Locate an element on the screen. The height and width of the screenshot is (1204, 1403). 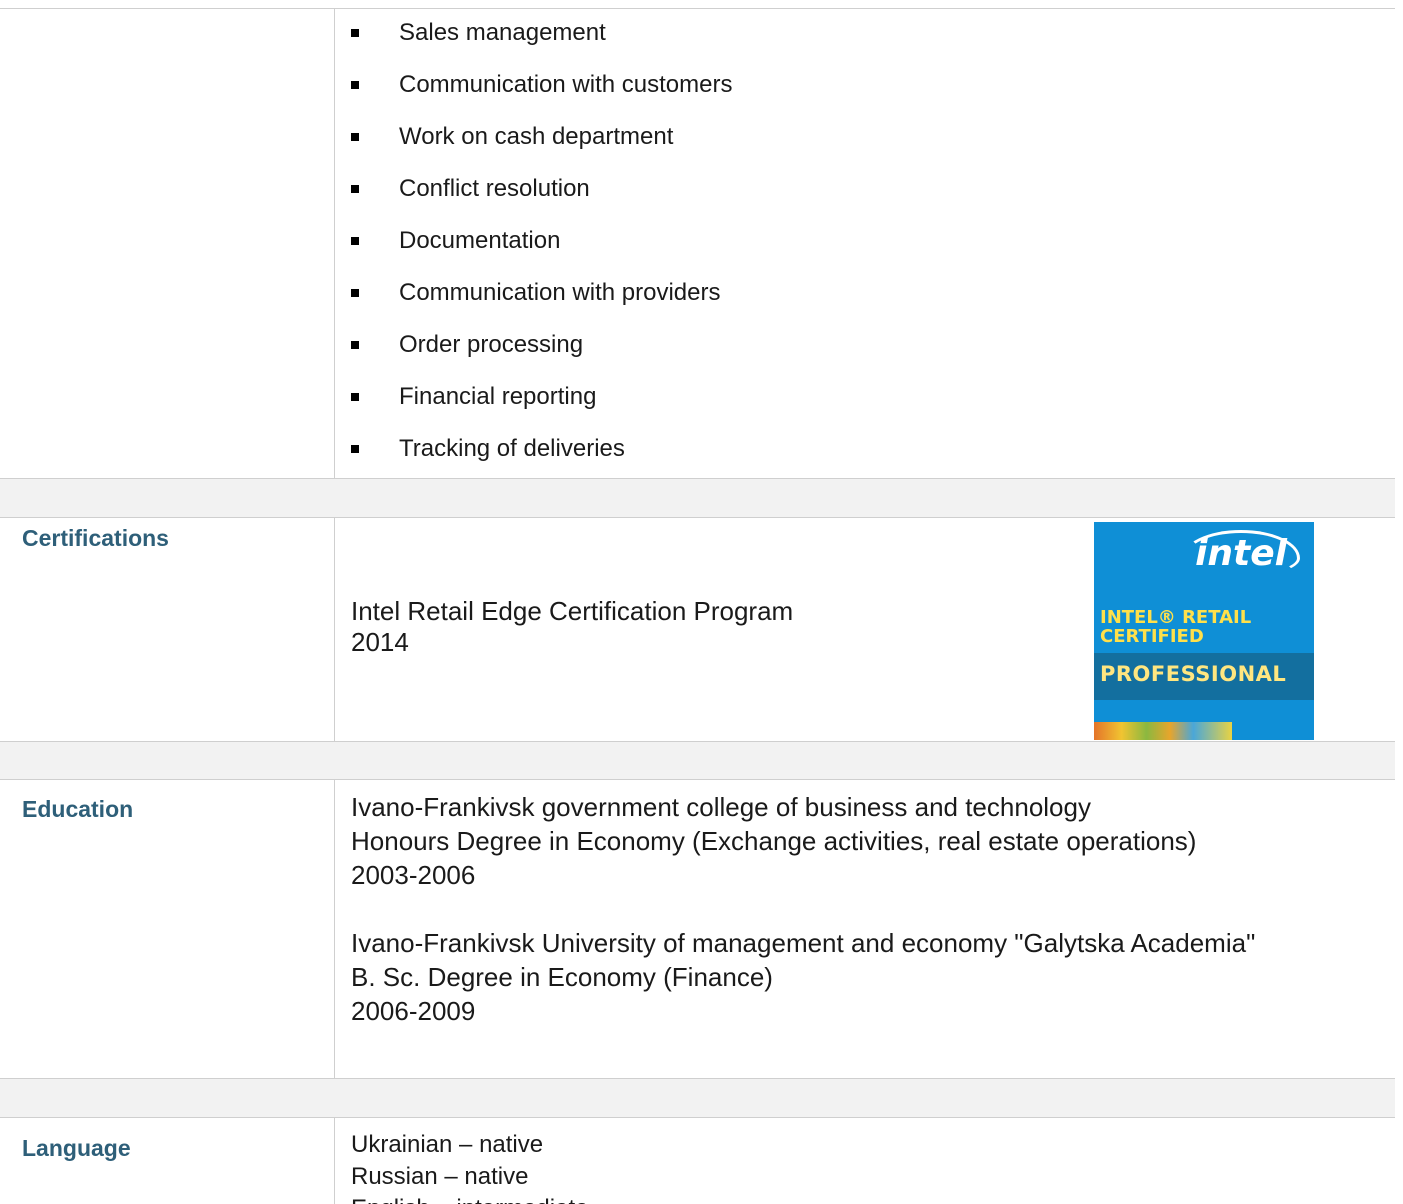
duty-text: Order processing is located at coordinates (491, 344).